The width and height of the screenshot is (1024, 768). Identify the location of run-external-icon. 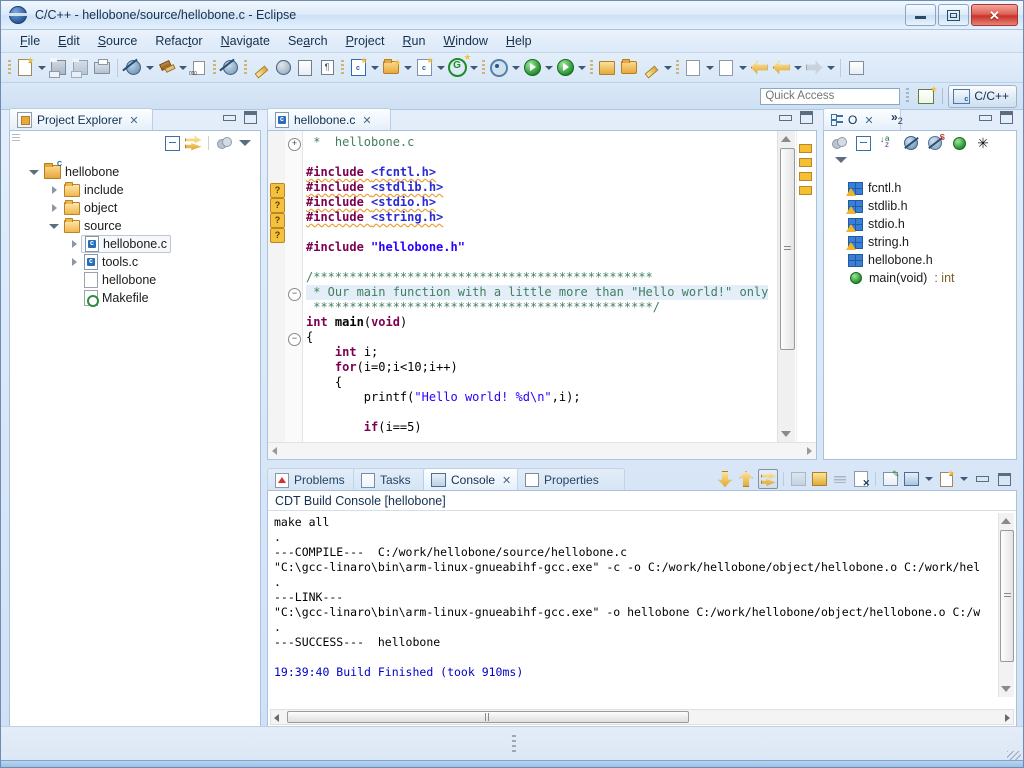
(565, 68).